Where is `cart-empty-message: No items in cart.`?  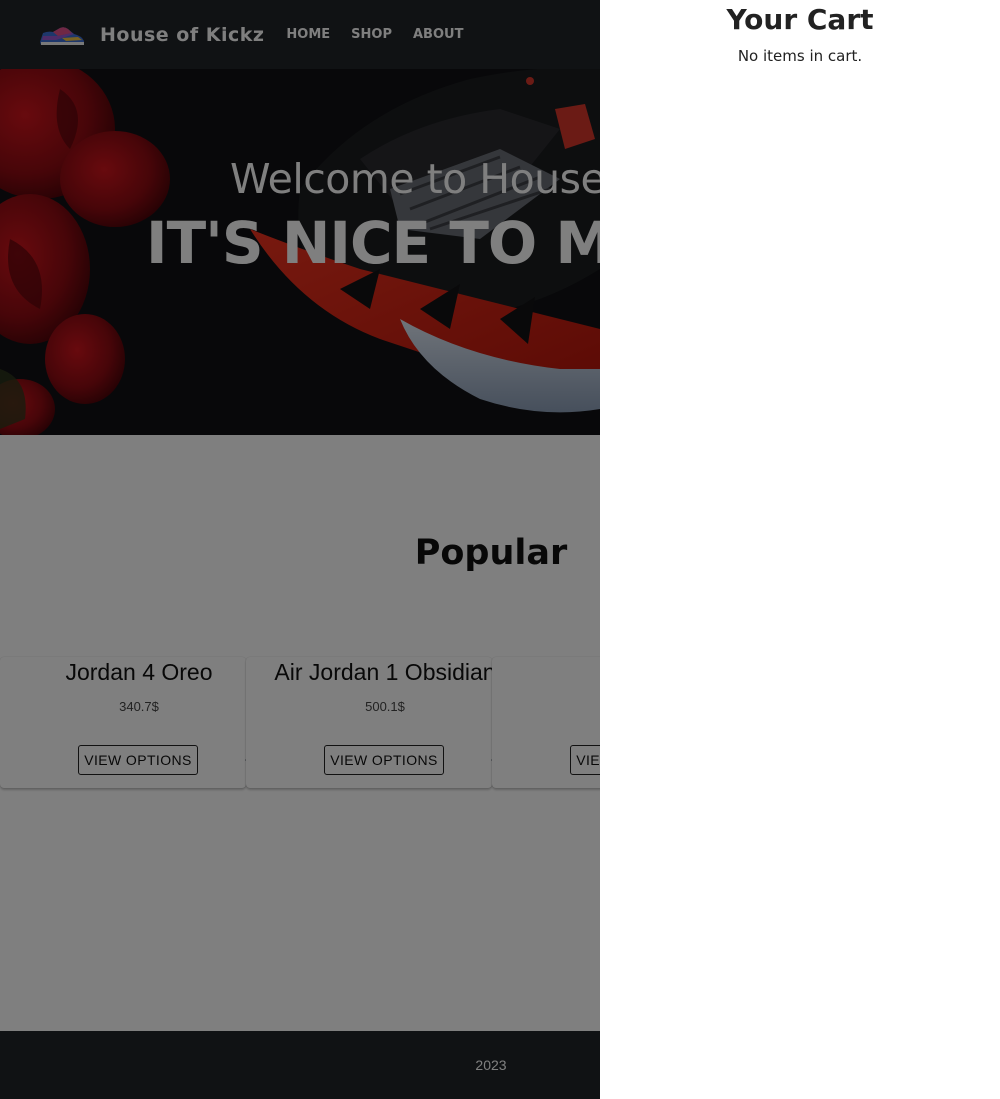
cart-empty-message: No items in cart. is located at coordinates (800, 56).